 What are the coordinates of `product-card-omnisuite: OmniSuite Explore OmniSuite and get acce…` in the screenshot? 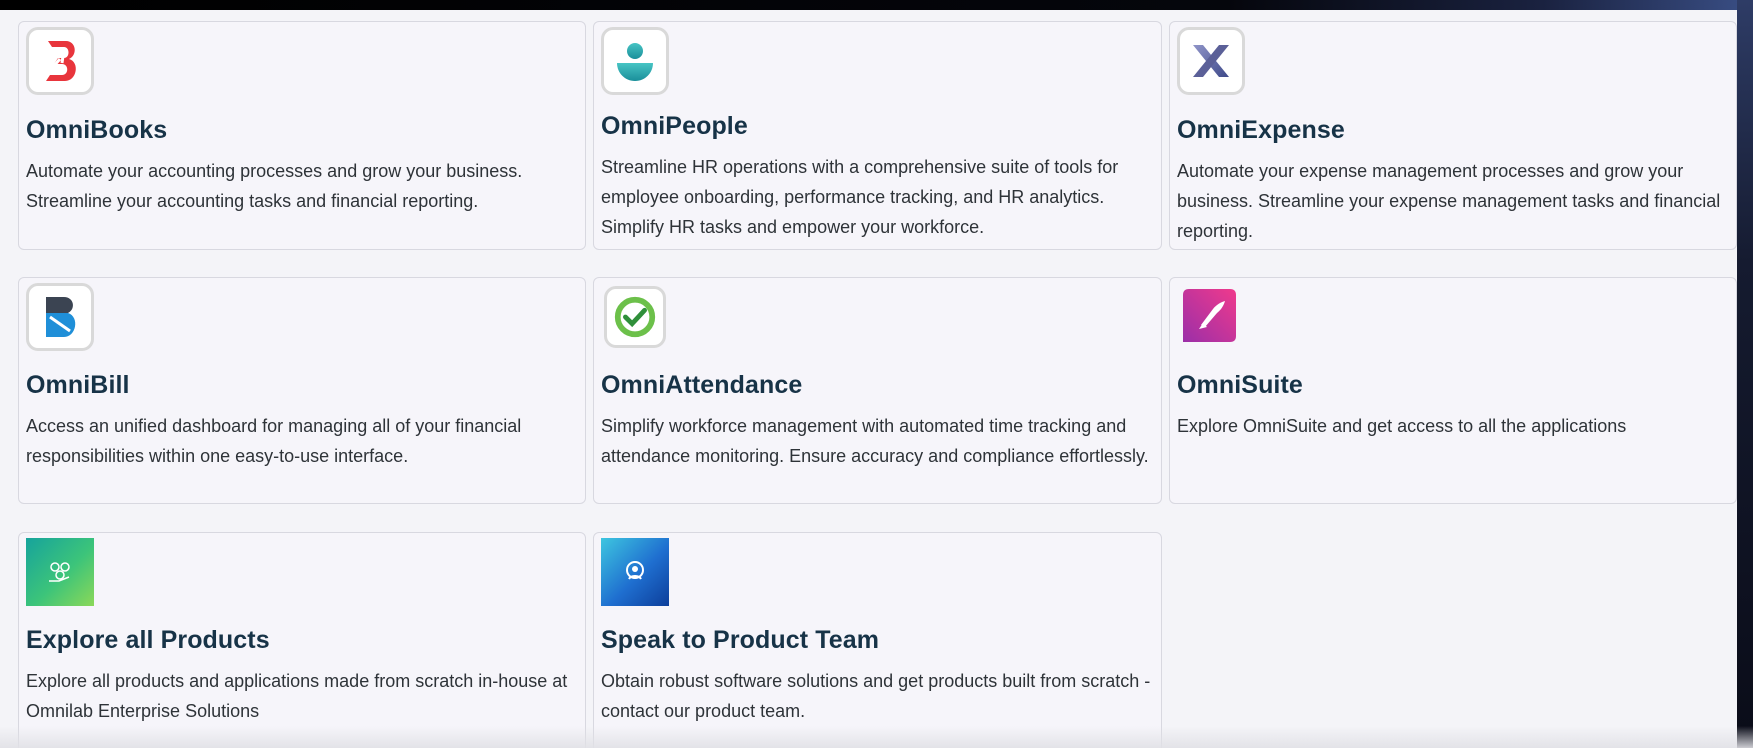 It's located at (1453, 390).